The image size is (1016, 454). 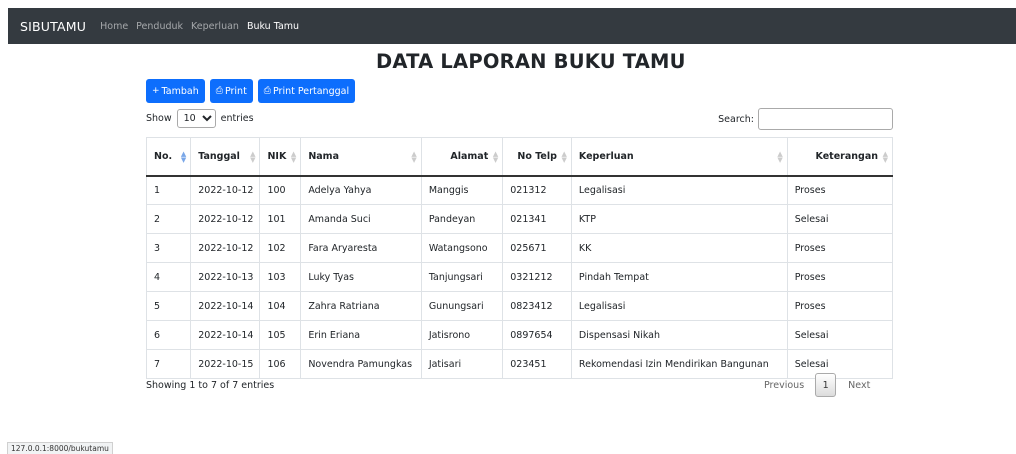 What do you see at coordinates (679, 335) in the screenshot?
I see `table-cell: Dispensasi Nikah` at bounding box center [679, 335].